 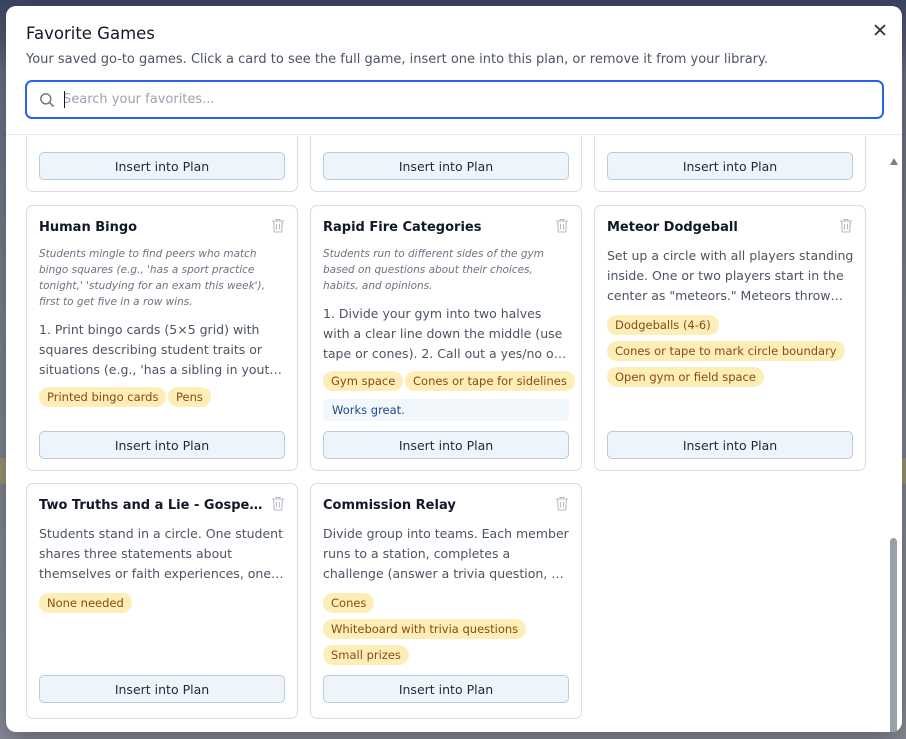 What do you see at coordinates (663, 325) in the screenshot?
I see `equipment-tag: Dodgeballs (4-6)` at bounding box center [663, 325].